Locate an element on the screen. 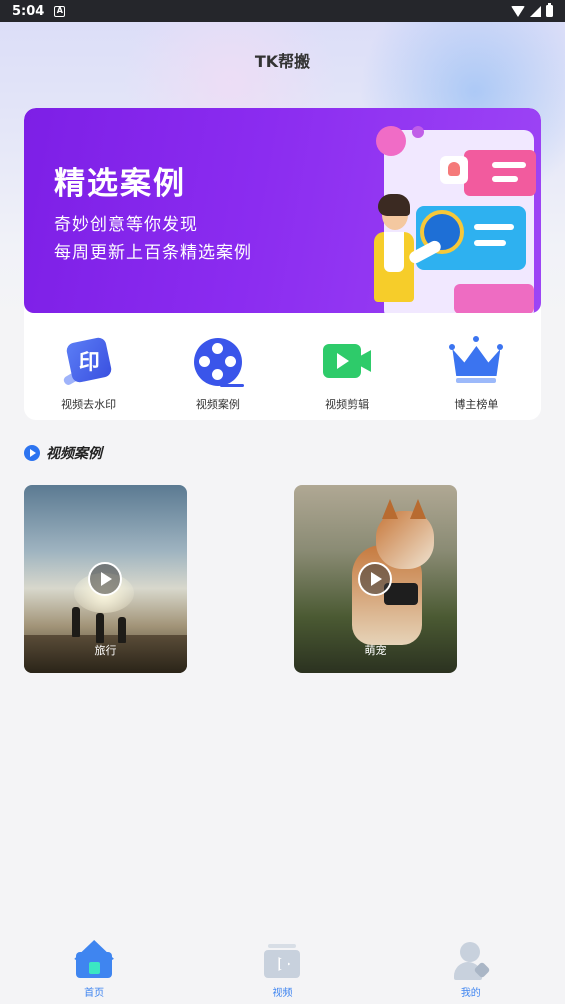 The width and height of the screenshot is (565, 1004). video-card-travel: 旅行 is located at coordinates (105, 579).